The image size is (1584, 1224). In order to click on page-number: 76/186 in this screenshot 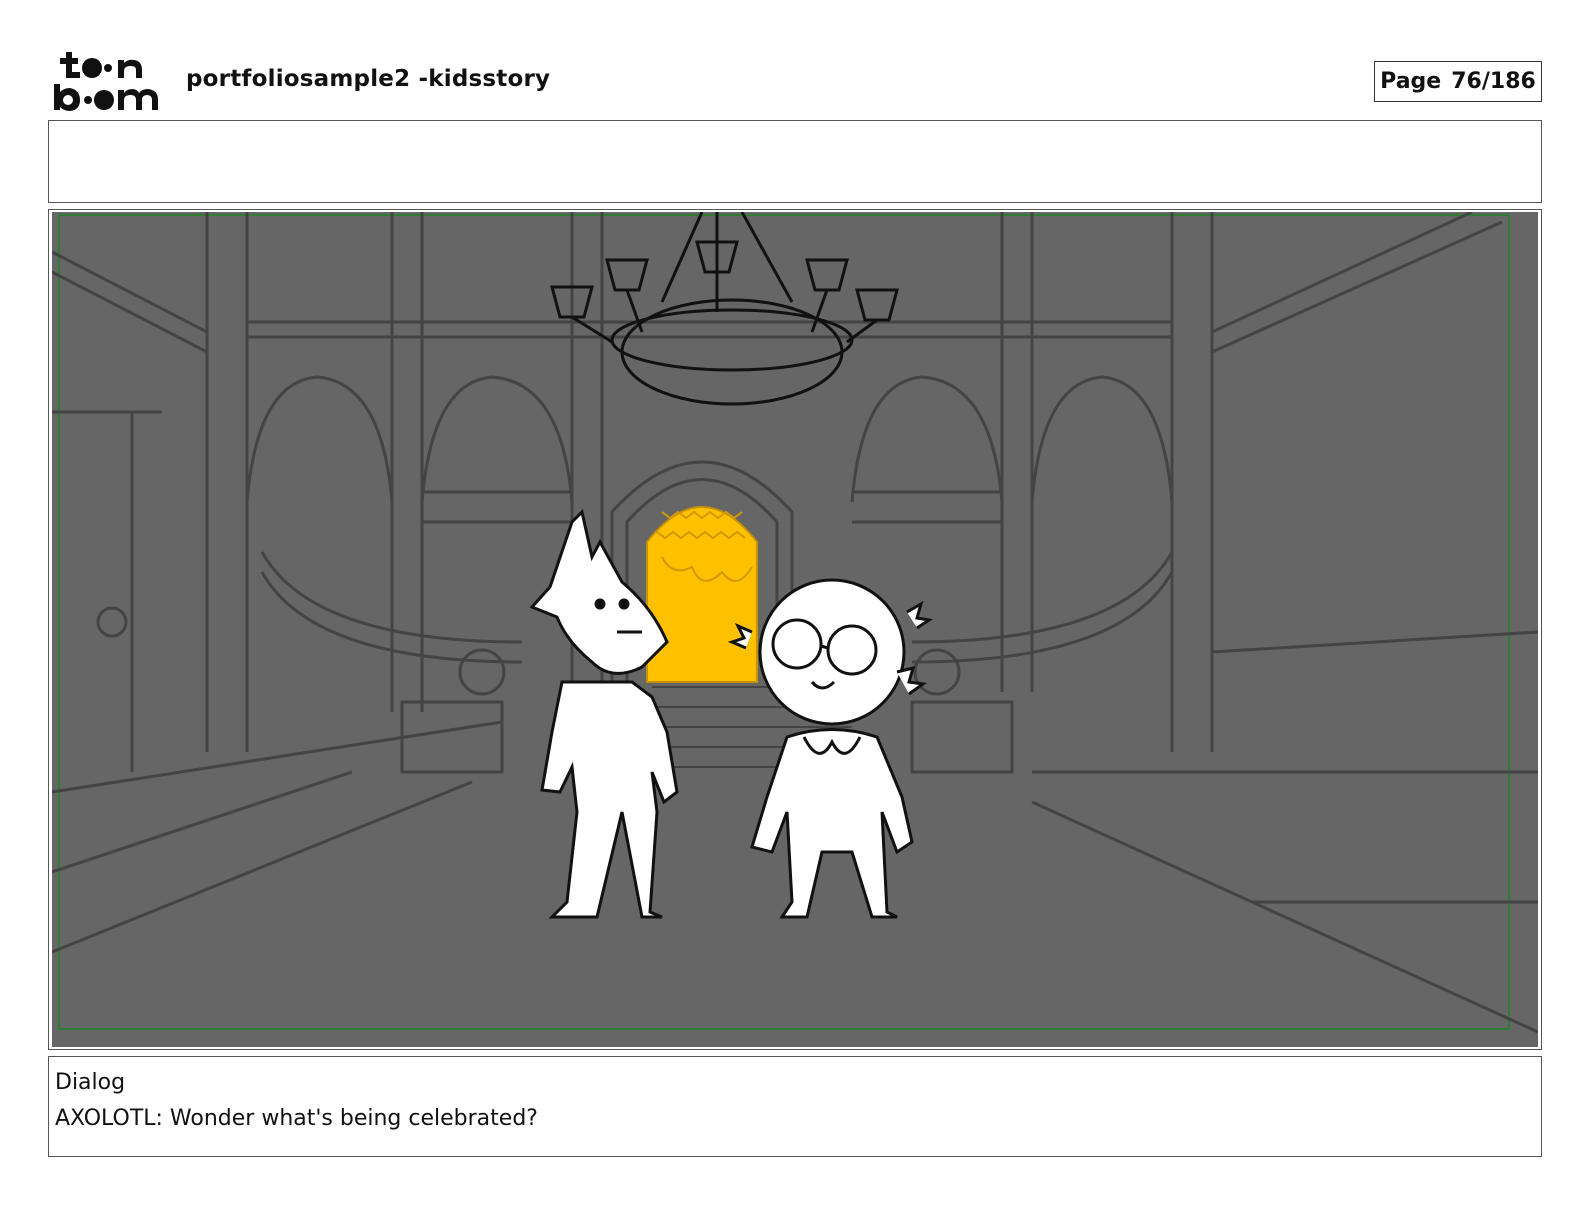, I will do `click(1493, 81)`.